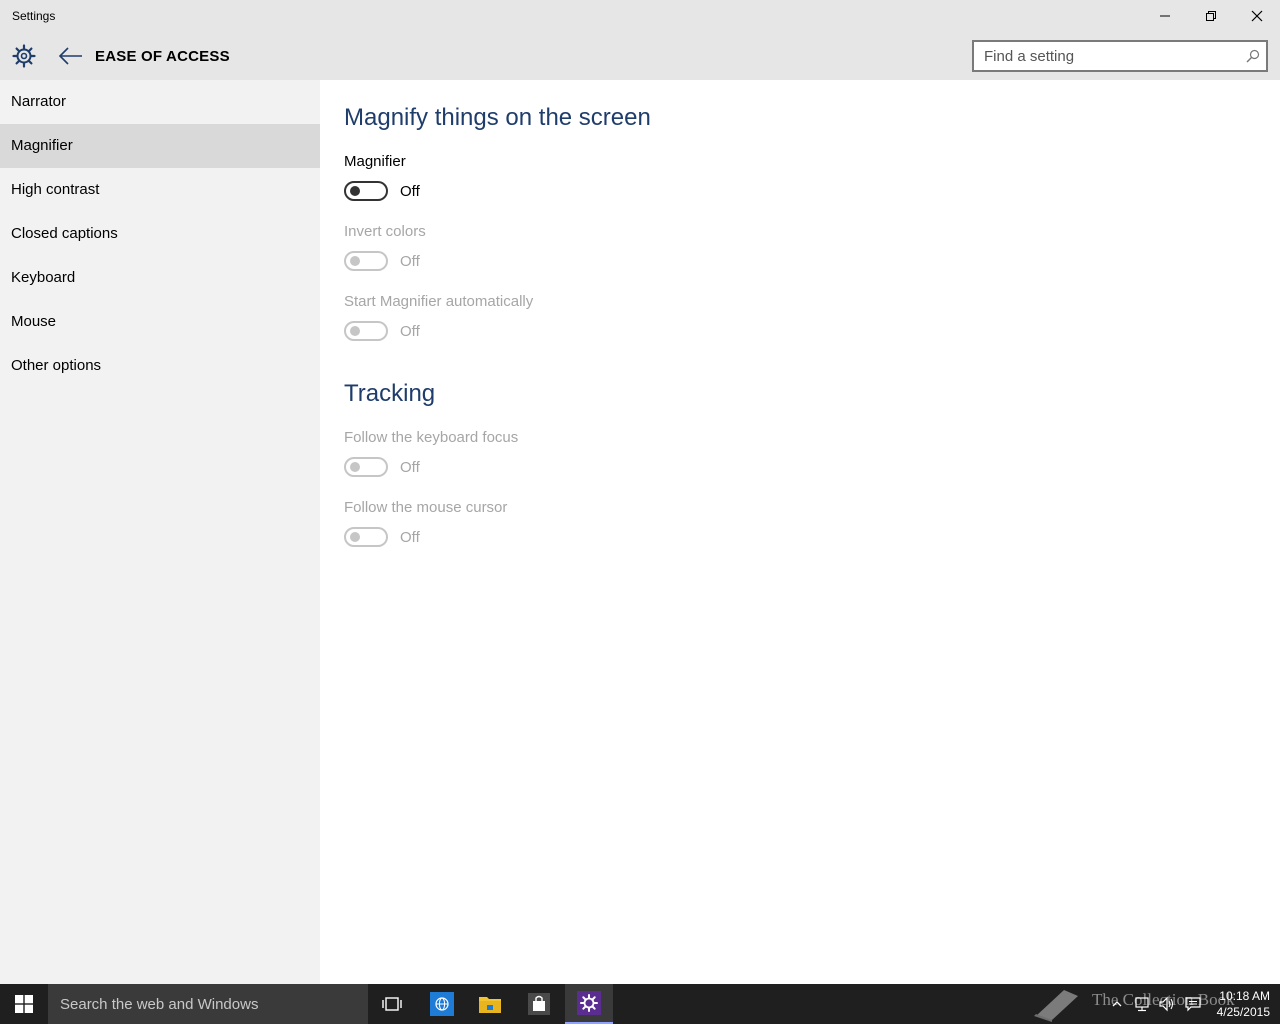  What do you see at coordinates (1244, 996) in the screenshot?
I see `clock-time: 10:18 AM` at bounding box center [1244, 996].